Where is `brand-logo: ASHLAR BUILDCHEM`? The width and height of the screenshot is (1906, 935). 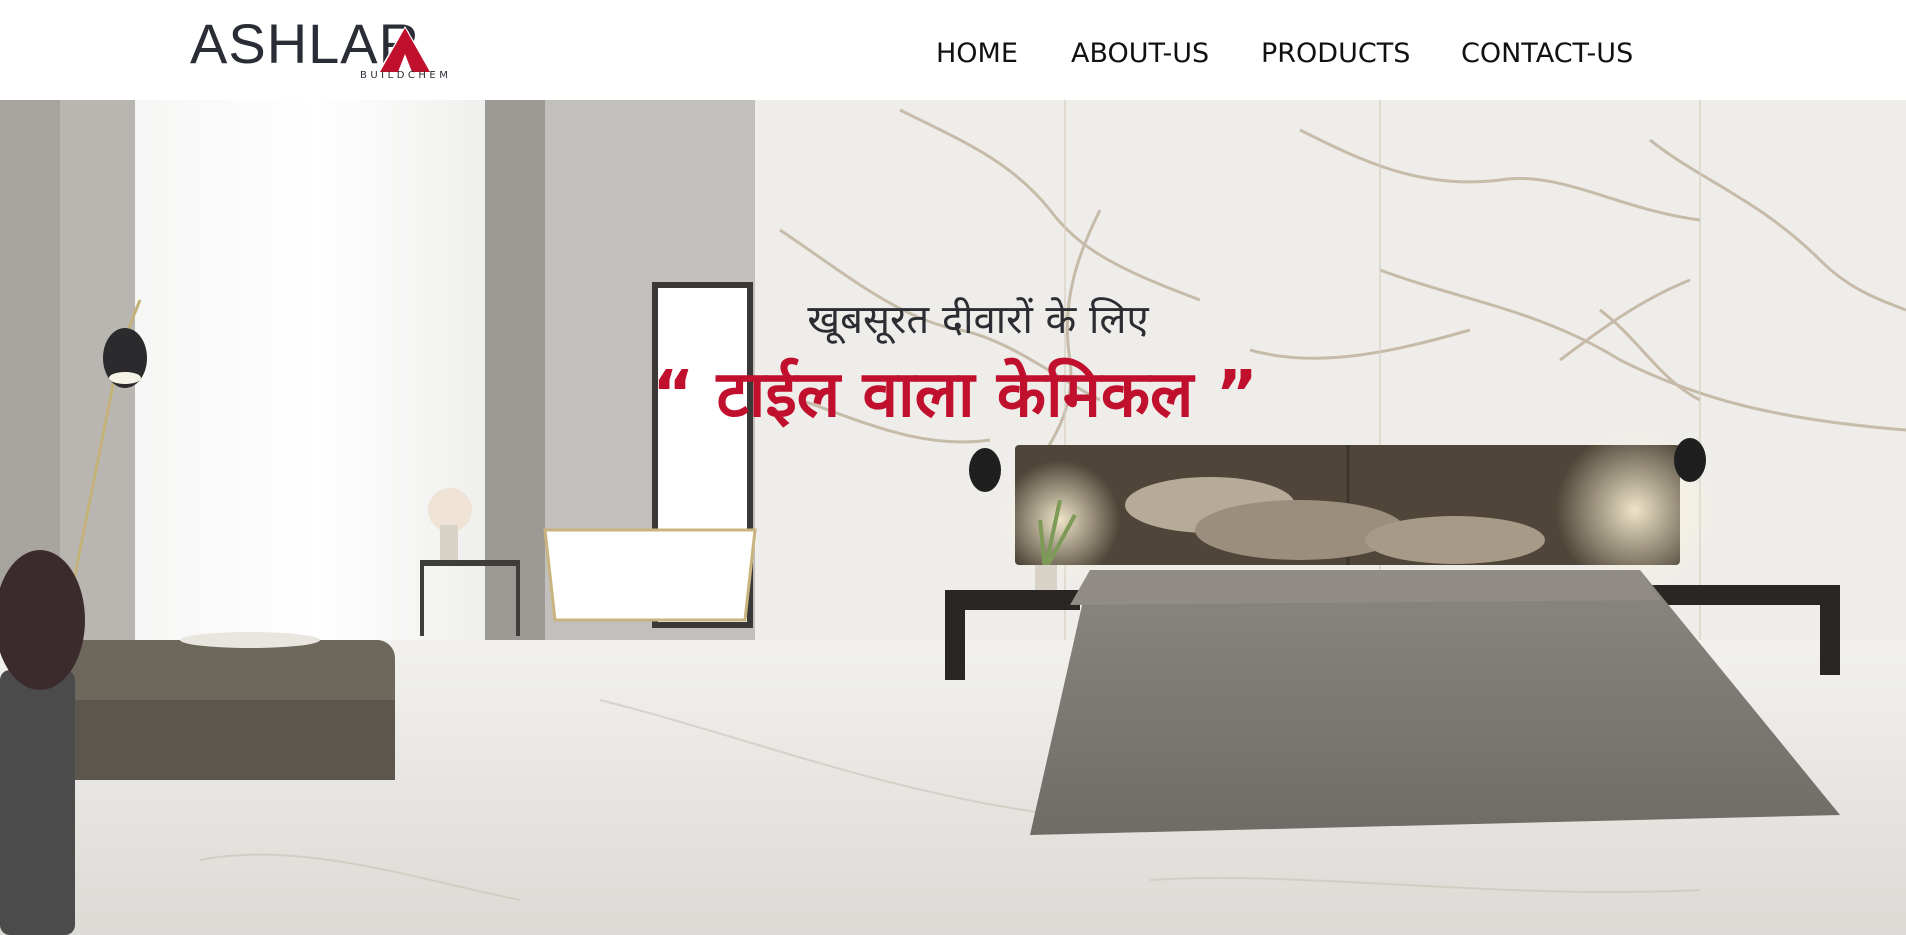
brand-logo: ASHLAR BUILDCHEM is located at coordinates (335, 52).